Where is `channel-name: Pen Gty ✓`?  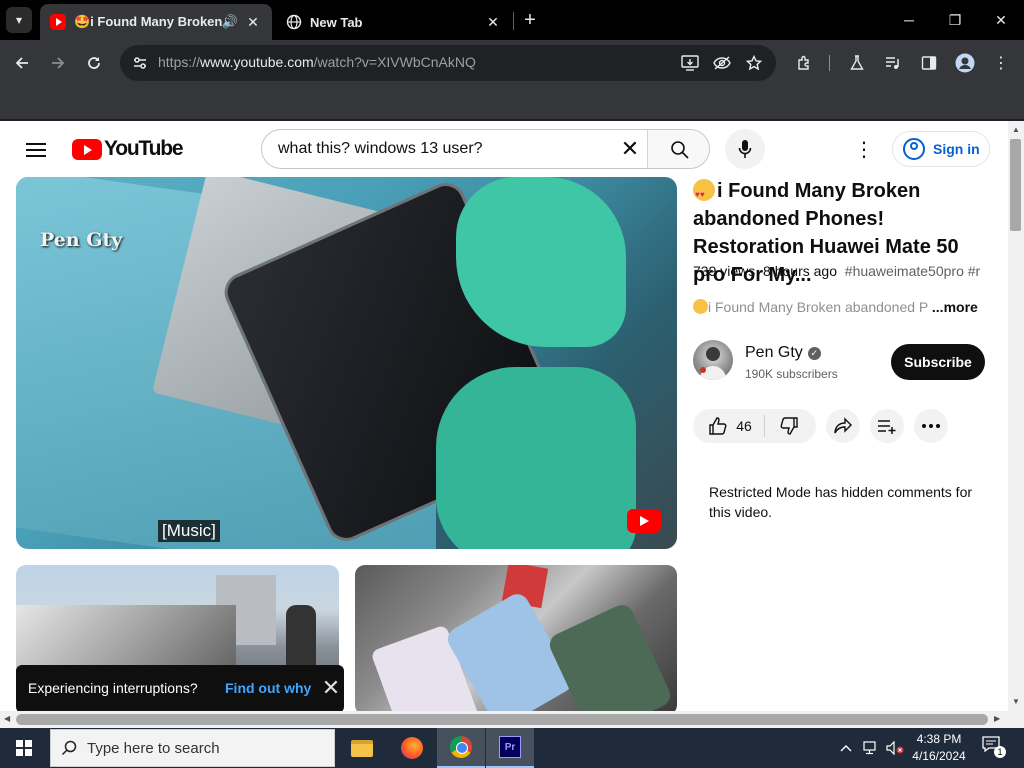
channel-name: Pen Gty ✓ is located at coordinates (783, 353).